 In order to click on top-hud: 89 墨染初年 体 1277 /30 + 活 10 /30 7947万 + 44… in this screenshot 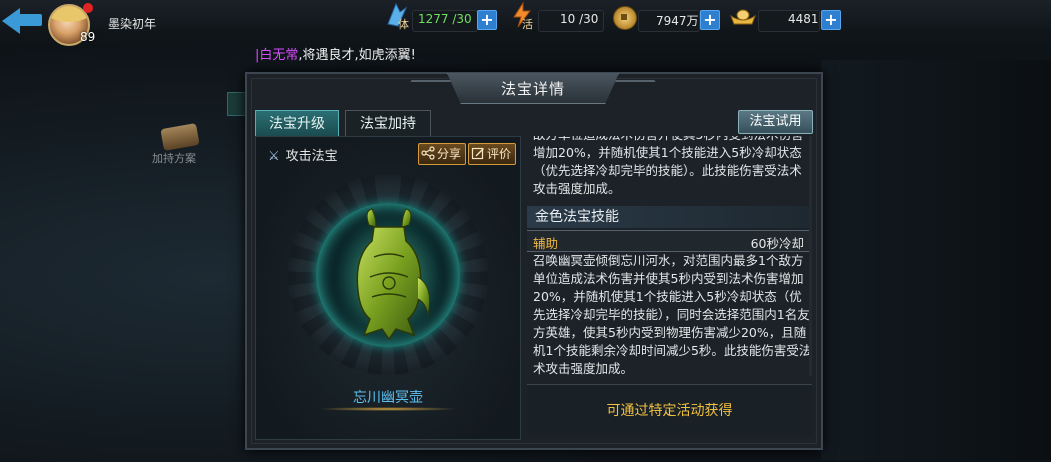, I will do `click(525, 23)`.